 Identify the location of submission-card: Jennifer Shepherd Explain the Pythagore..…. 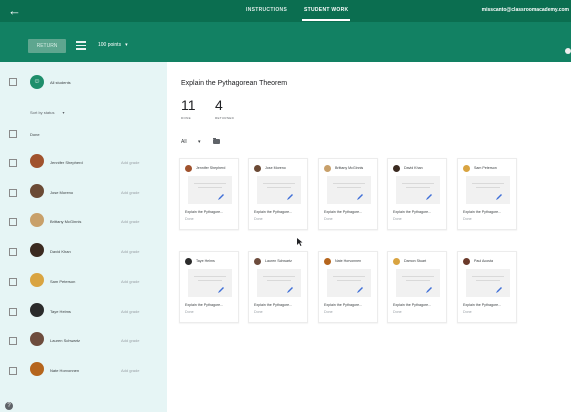
(209, 194).